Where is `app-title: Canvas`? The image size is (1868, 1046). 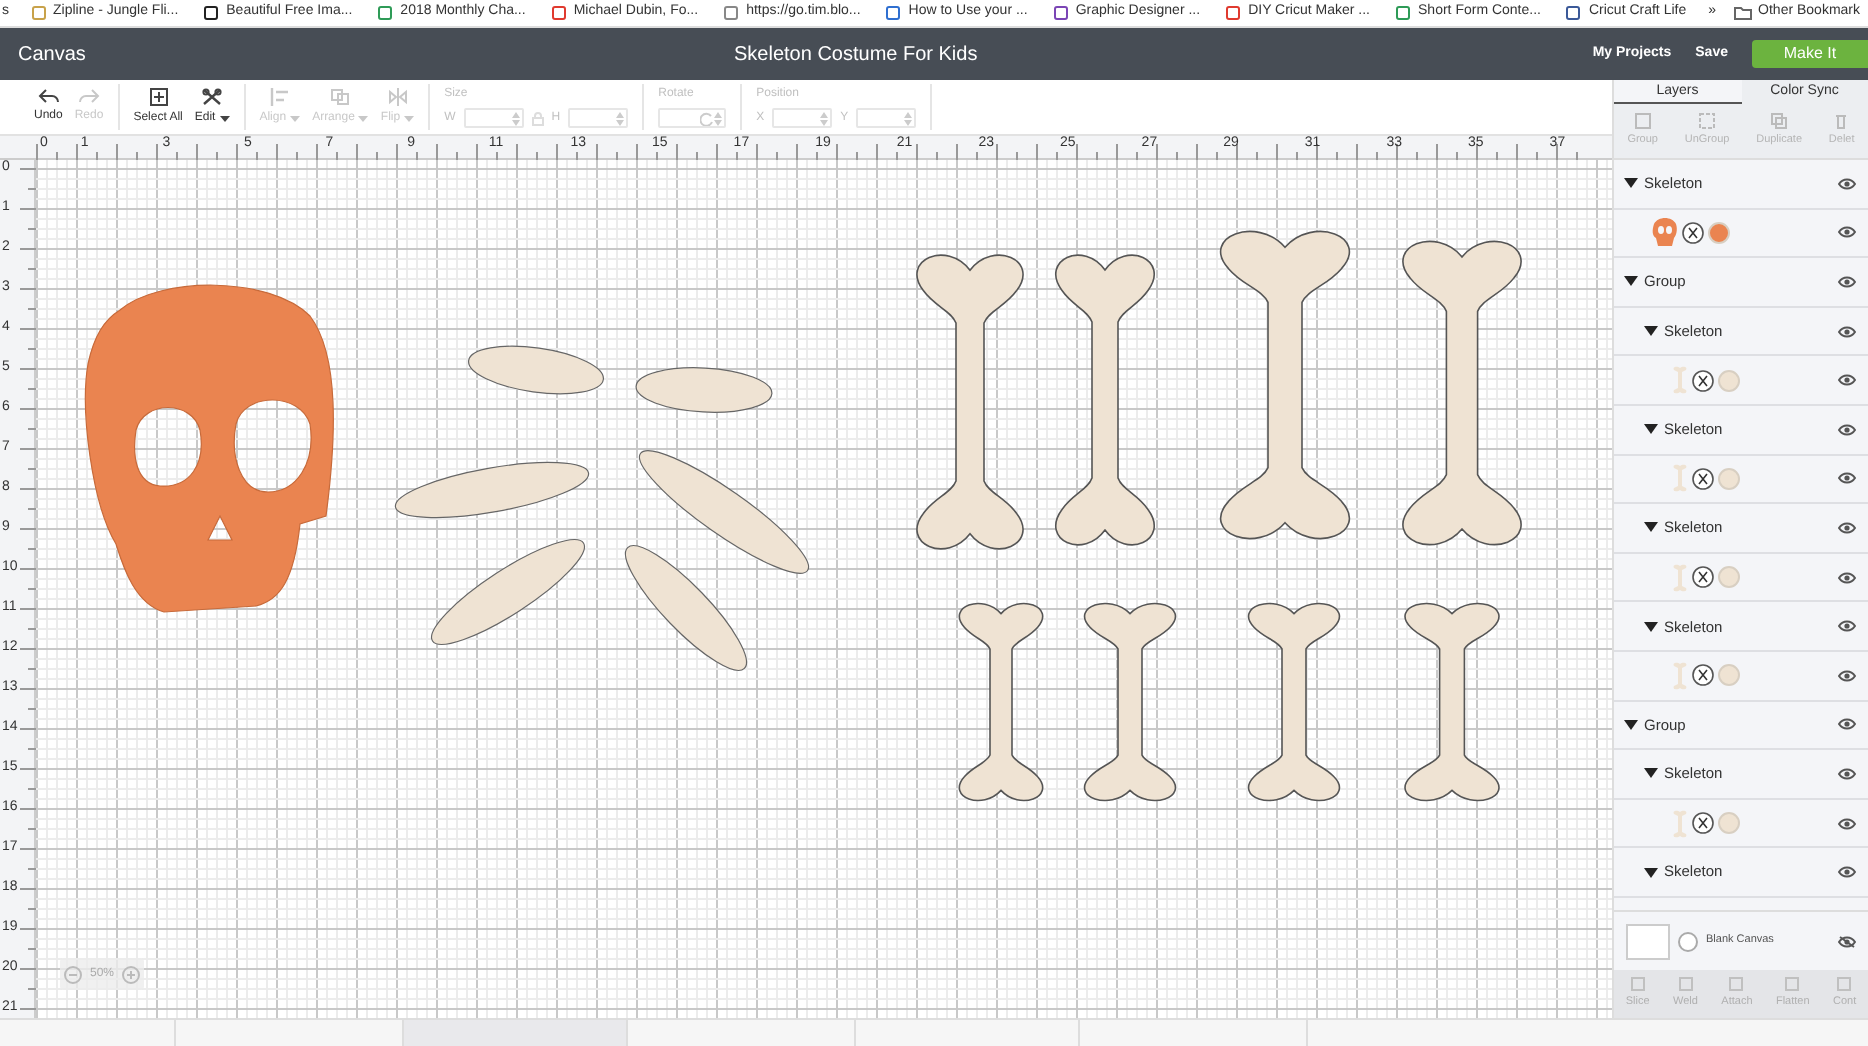 app-title: Canvas is located at coordinates (52, 55).